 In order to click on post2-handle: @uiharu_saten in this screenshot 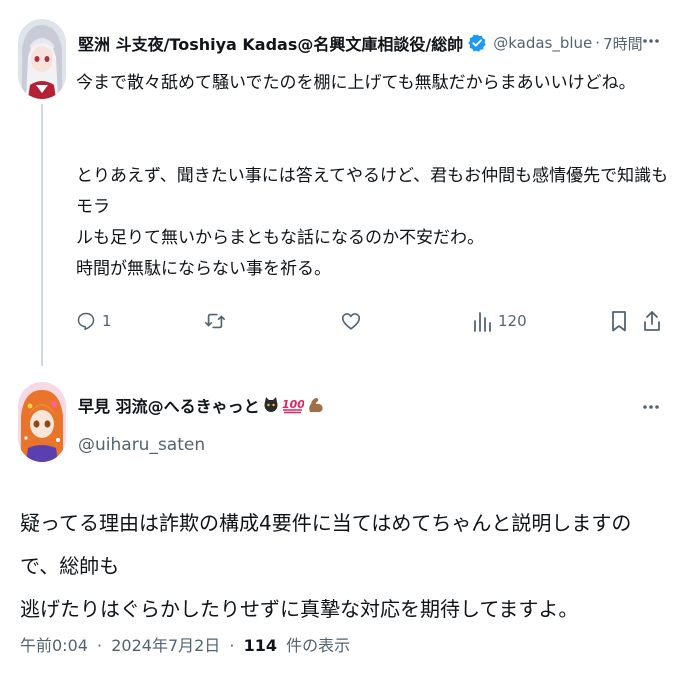, I will do `click(141, 445)`.